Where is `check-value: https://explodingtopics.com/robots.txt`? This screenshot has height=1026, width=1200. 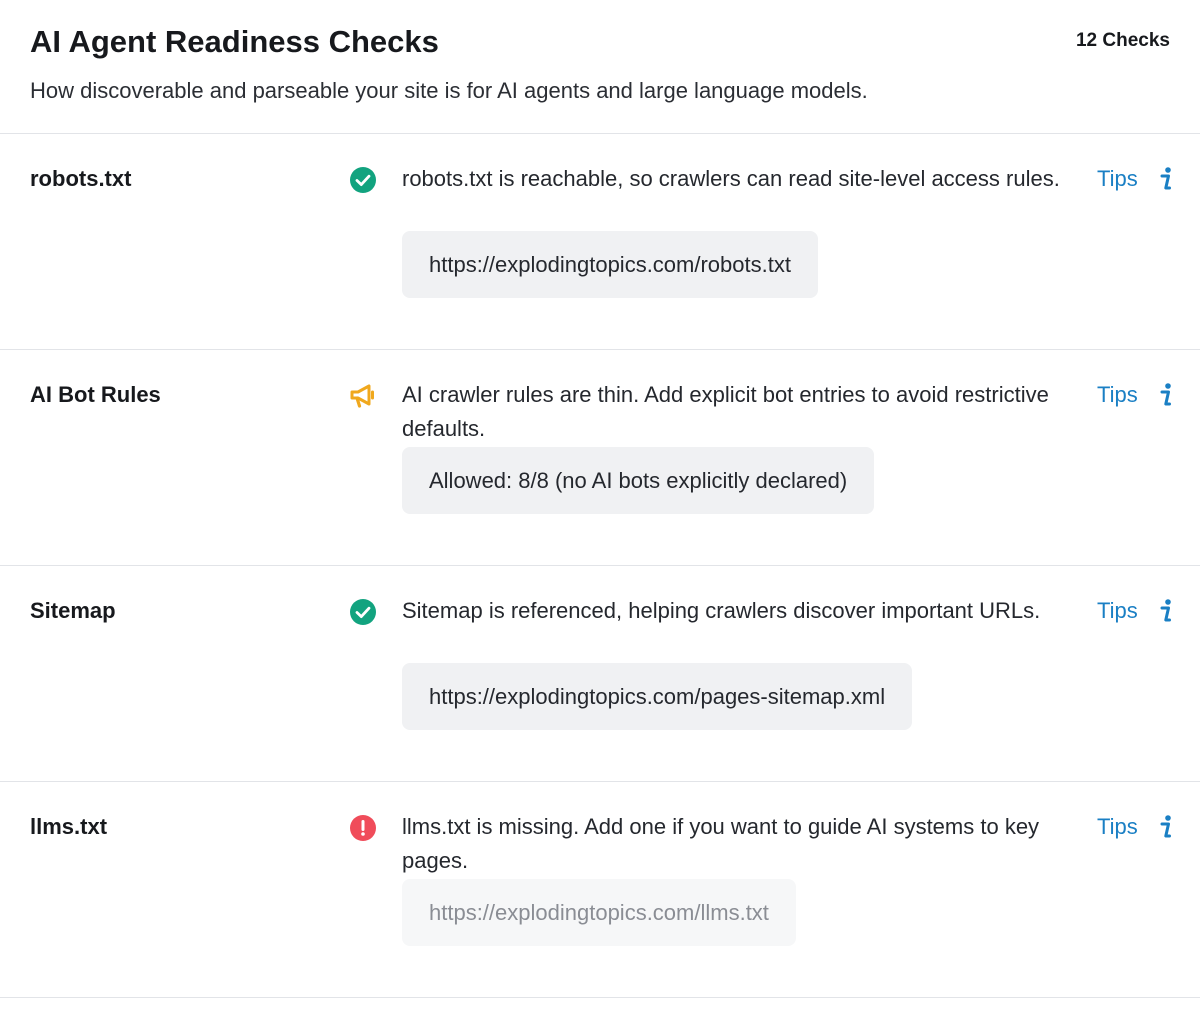
check-value: https://explodingtopics.com/robots.txt is located at coordinates (610, 264).